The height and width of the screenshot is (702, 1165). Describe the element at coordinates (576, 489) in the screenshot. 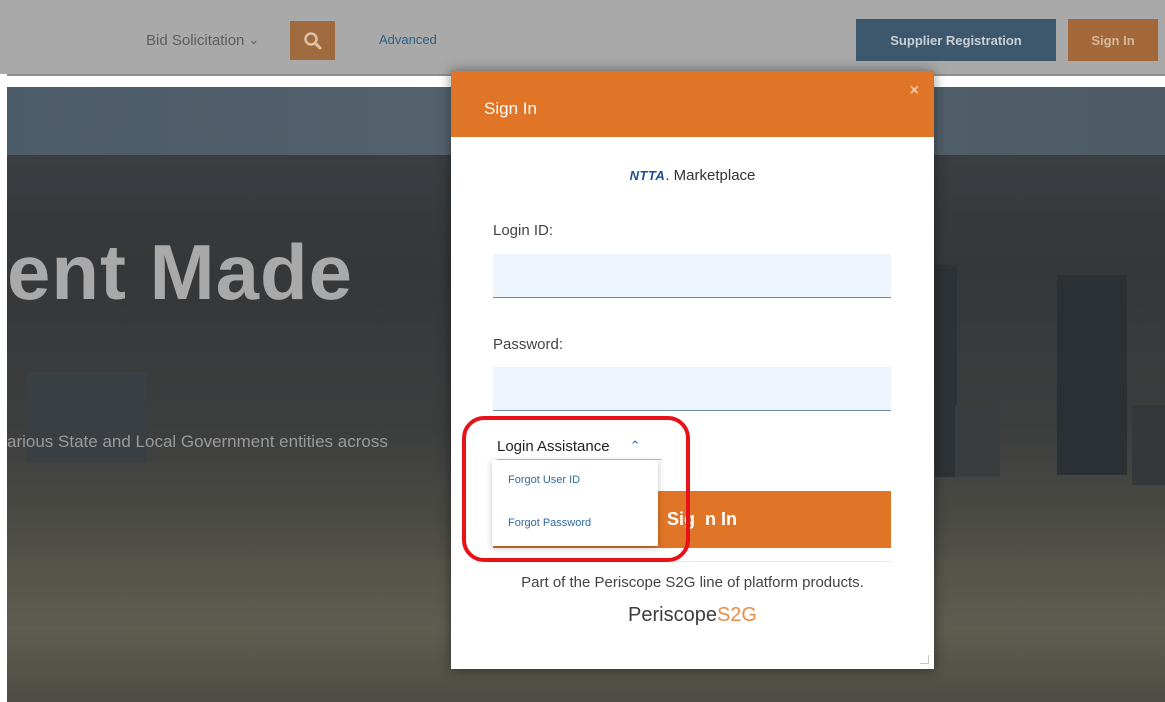

I see `annotation-highlight-ring` at that location.